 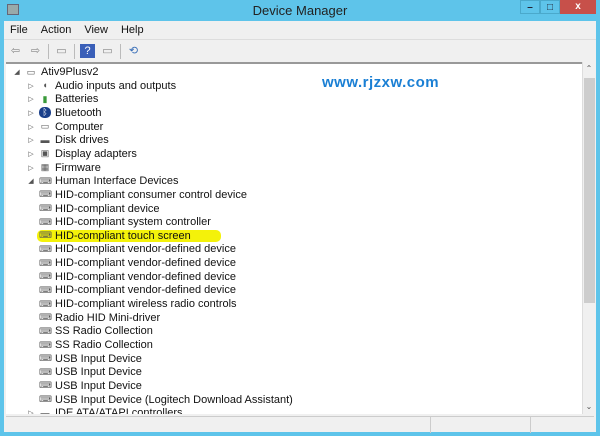 I want to click on close-button: x, so click(x=578, y=7).